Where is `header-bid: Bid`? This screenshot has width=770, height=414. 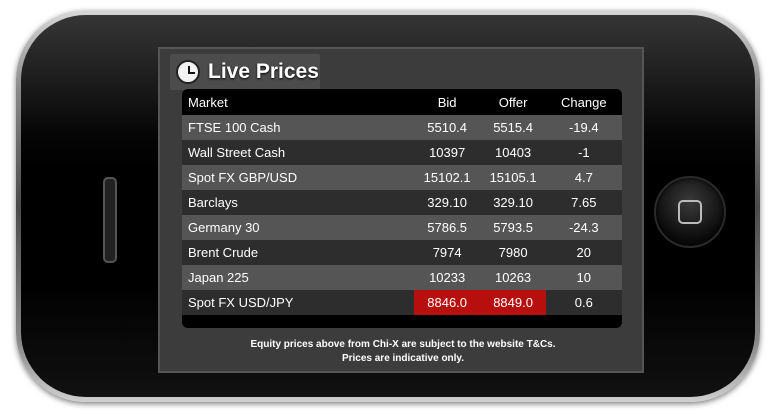
header-bid: Bid is located at coordinates (447, 102).